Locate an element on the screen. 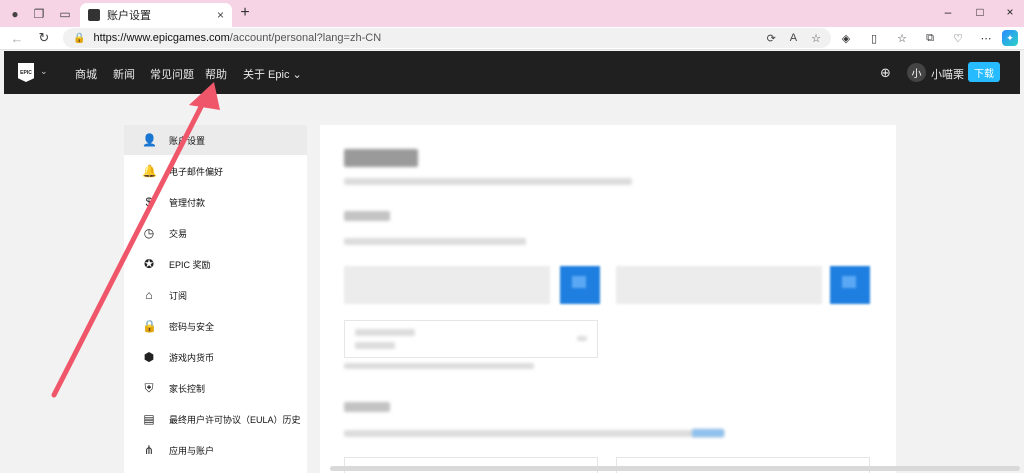  currency-icon: ⬢ is located at coordinates (149, 357).